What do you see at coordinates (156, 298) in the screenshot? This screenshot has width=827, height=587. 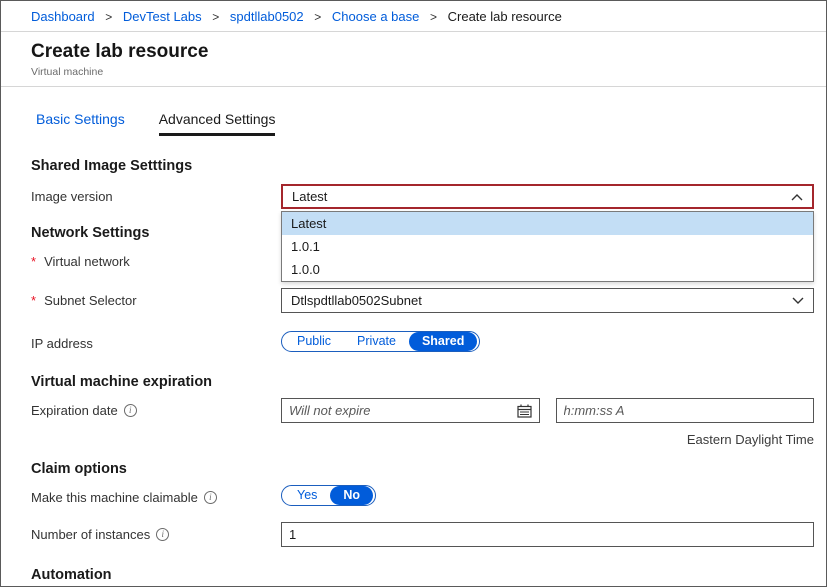 I see `subnet-selector-label: * Subnet Selector` at bounding box center [156, 298].